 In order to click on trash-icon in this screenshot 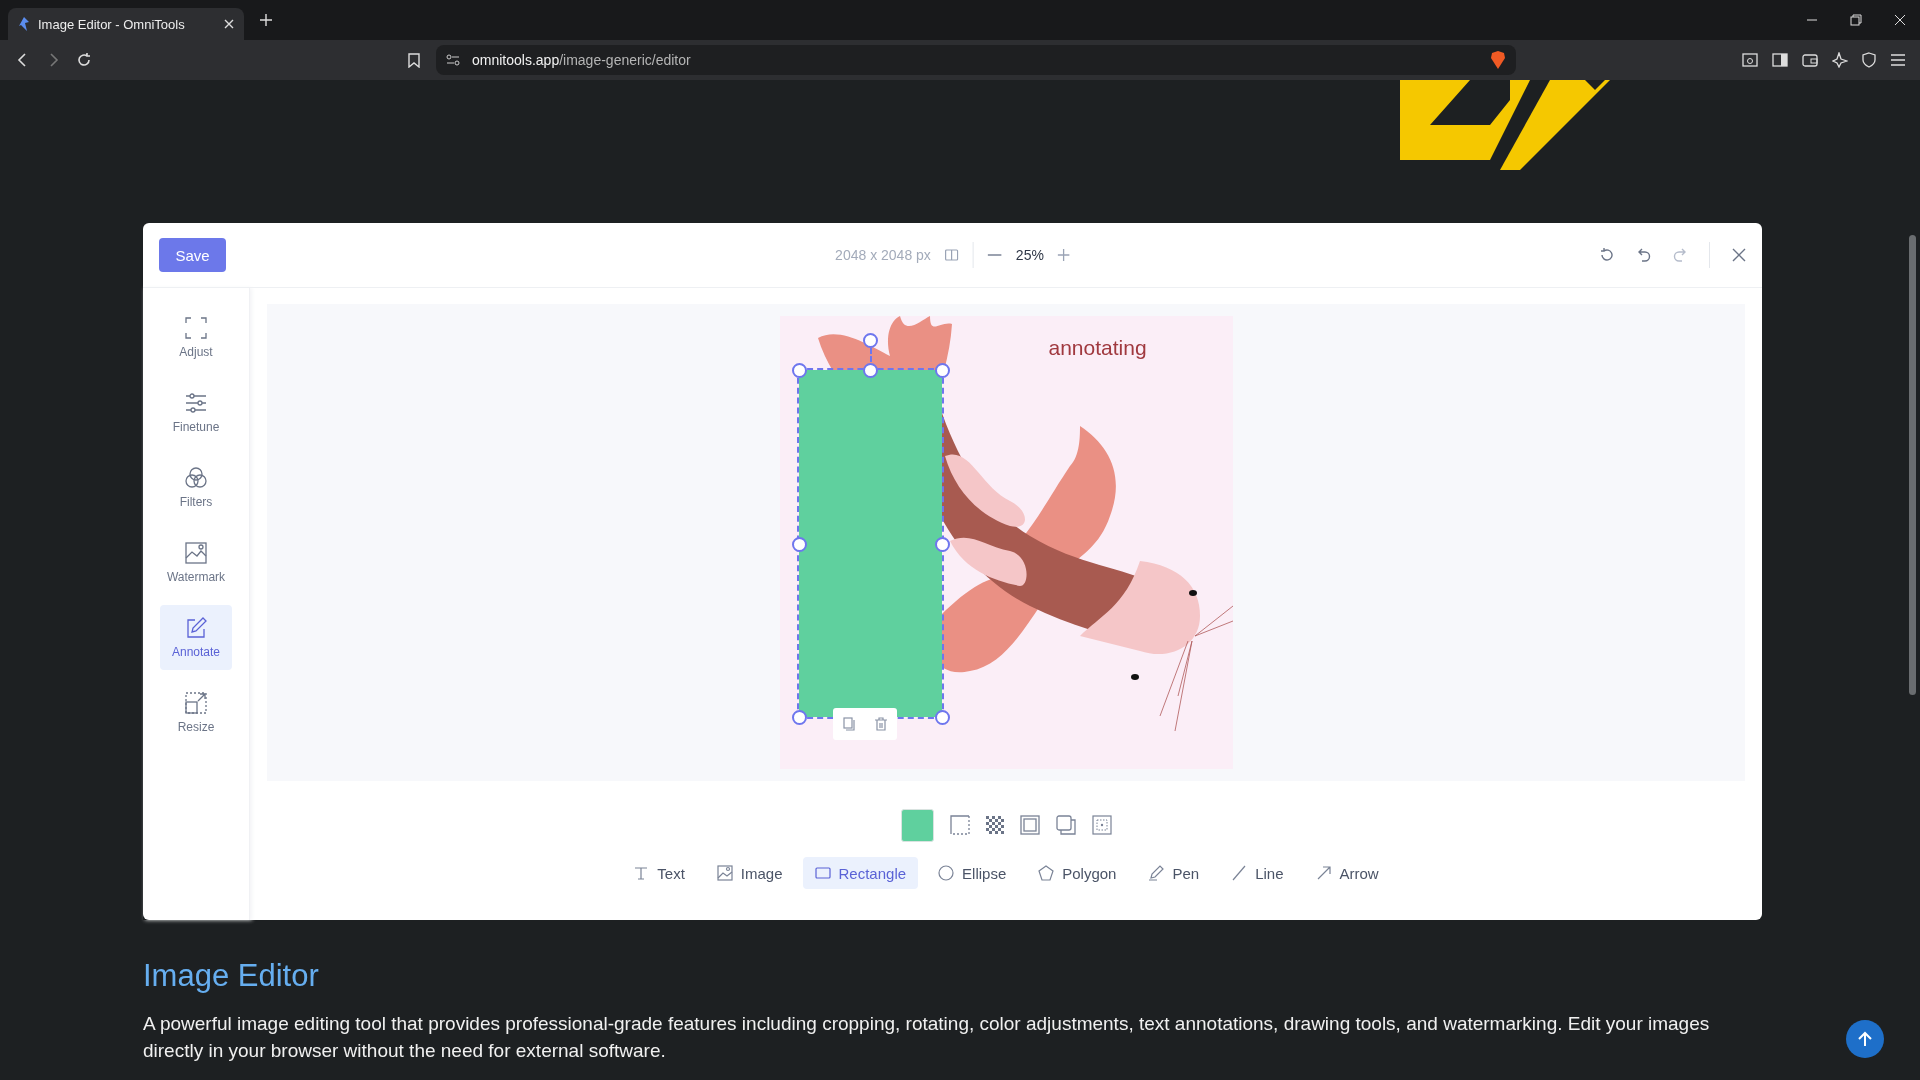, I will do `click(880, 724)`.